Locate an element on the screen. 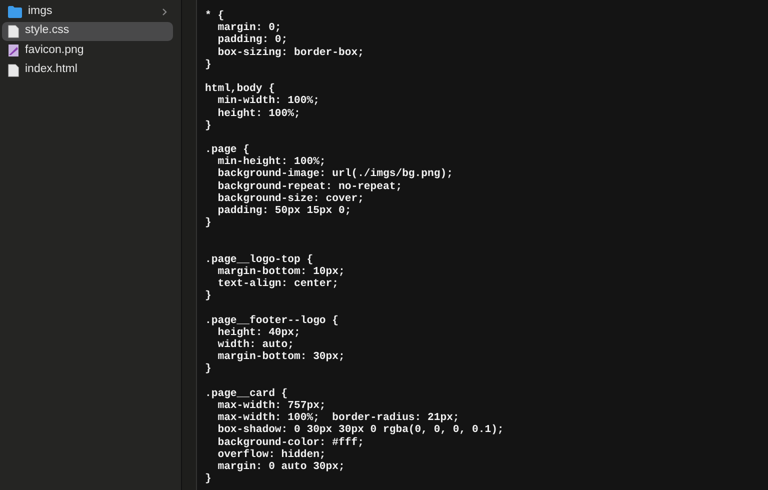 This screenshot has height=490, width=768. code-line: padding: 50px 15px 0; is located at coordinates (284, 211).